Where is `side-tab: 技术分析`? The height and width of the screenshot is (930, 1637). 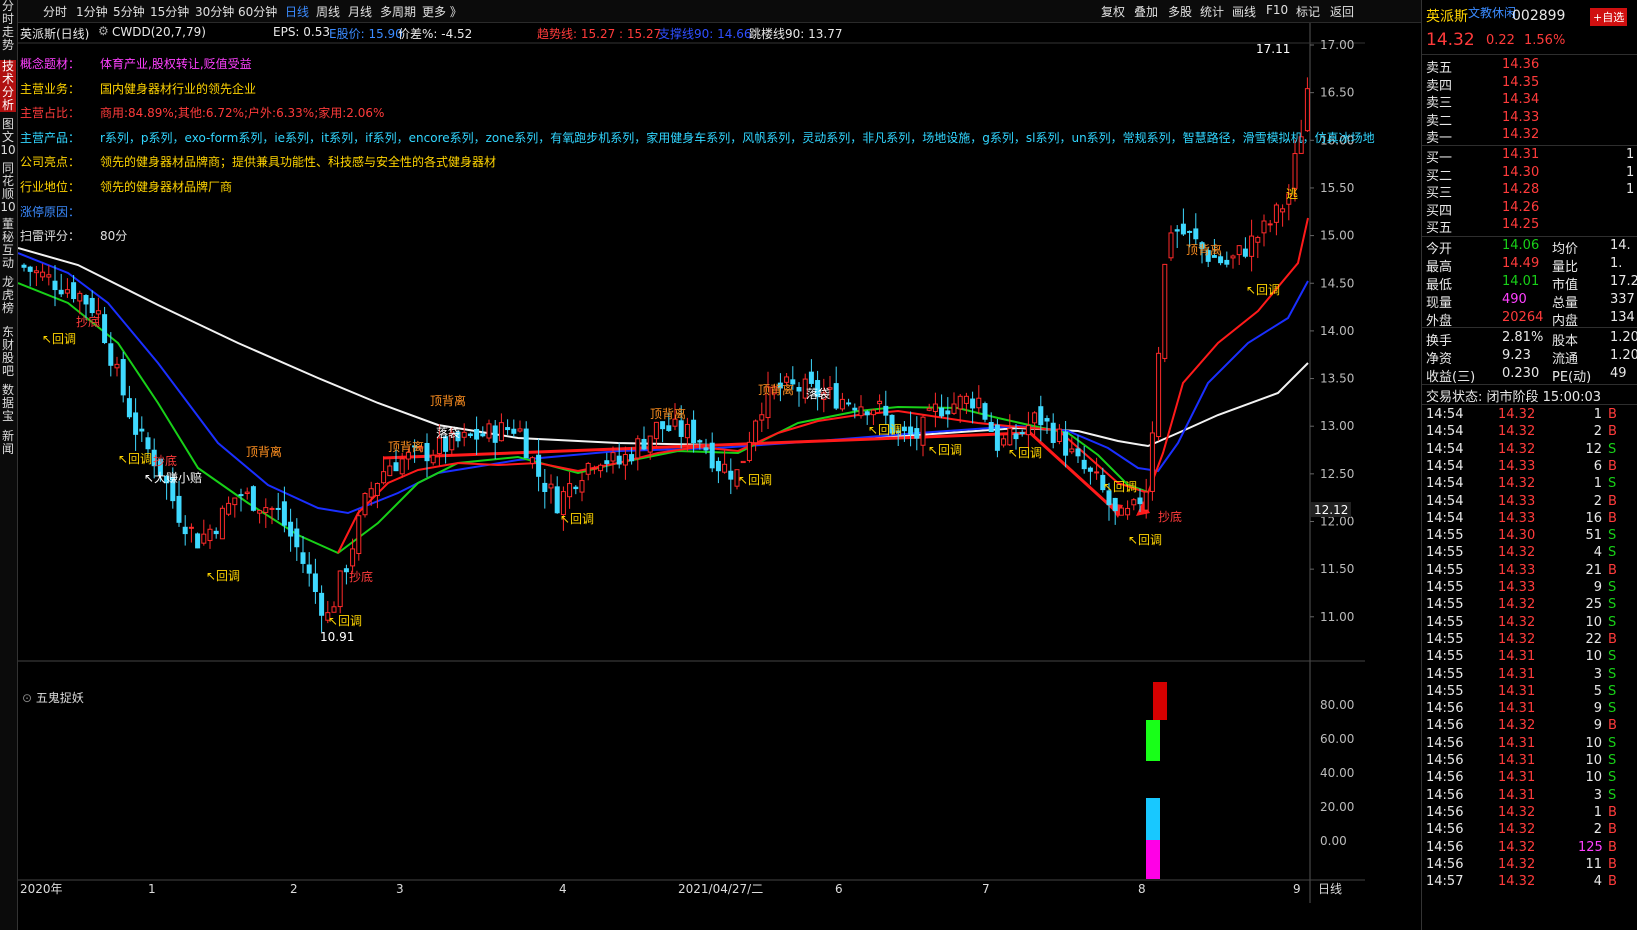
side-tab: 技术分析 is located at coordinates (8, 86).